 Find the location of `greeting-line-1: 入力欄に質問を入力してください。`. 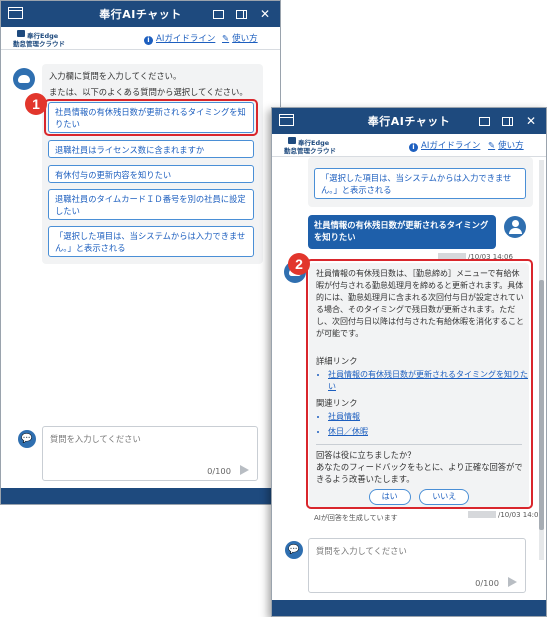

greeting-line-1: 入力欄に質問を入力してください。 is located at coordinates (115, 76).